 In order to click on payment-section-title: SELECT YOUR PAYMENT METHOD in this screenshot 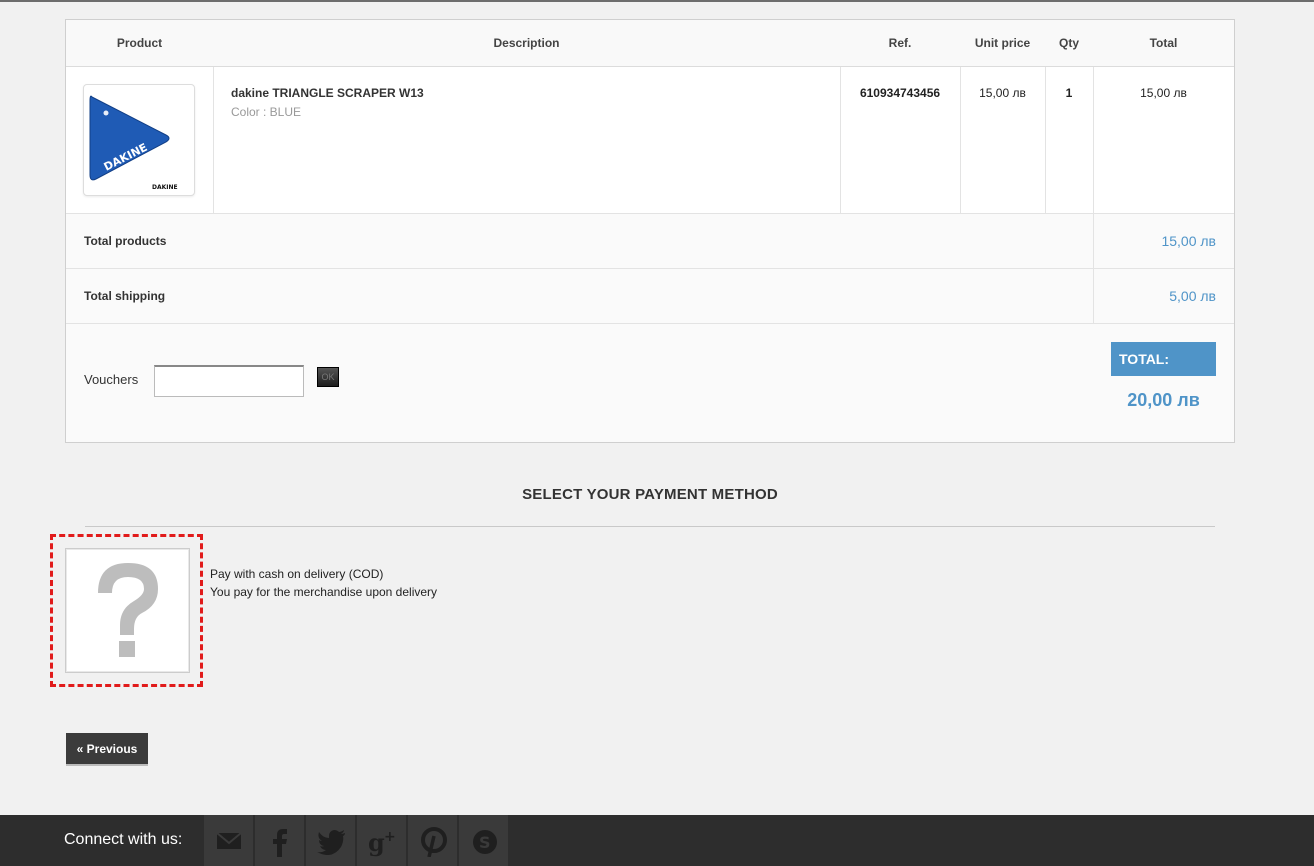, I will do `click(650, 494)`.